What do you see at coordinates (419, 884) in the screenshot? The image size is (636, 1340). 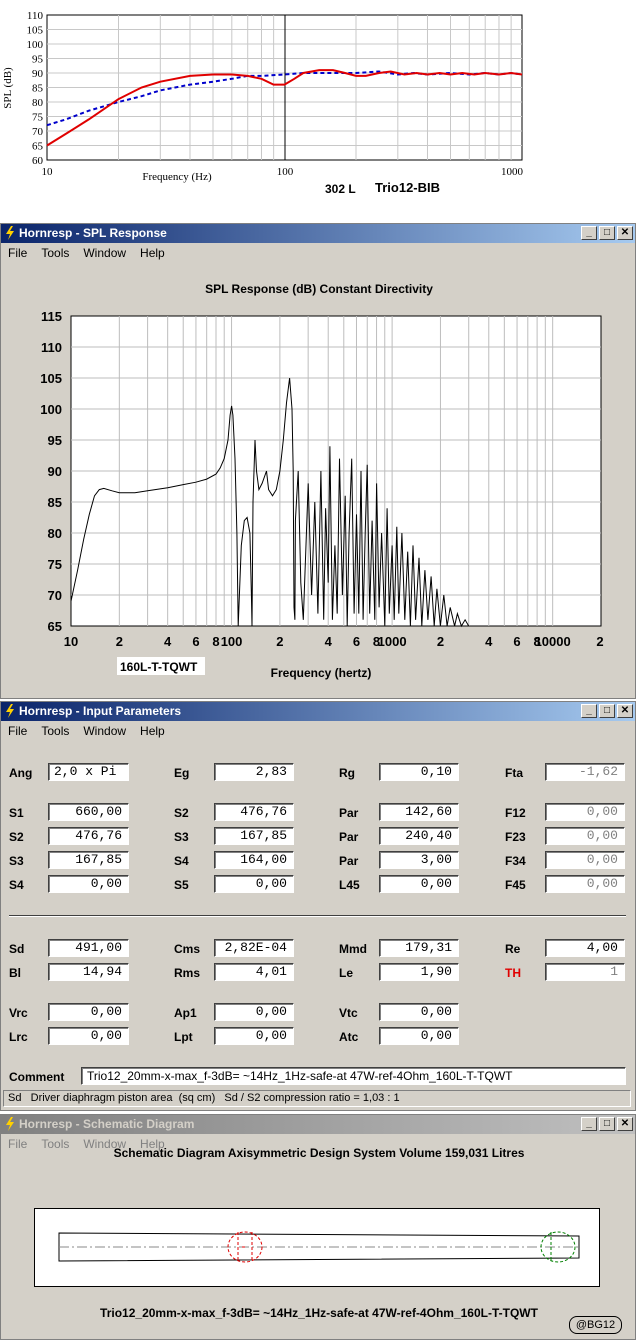 I see `l45-field: 0,00` at bounding box center [419, 884].